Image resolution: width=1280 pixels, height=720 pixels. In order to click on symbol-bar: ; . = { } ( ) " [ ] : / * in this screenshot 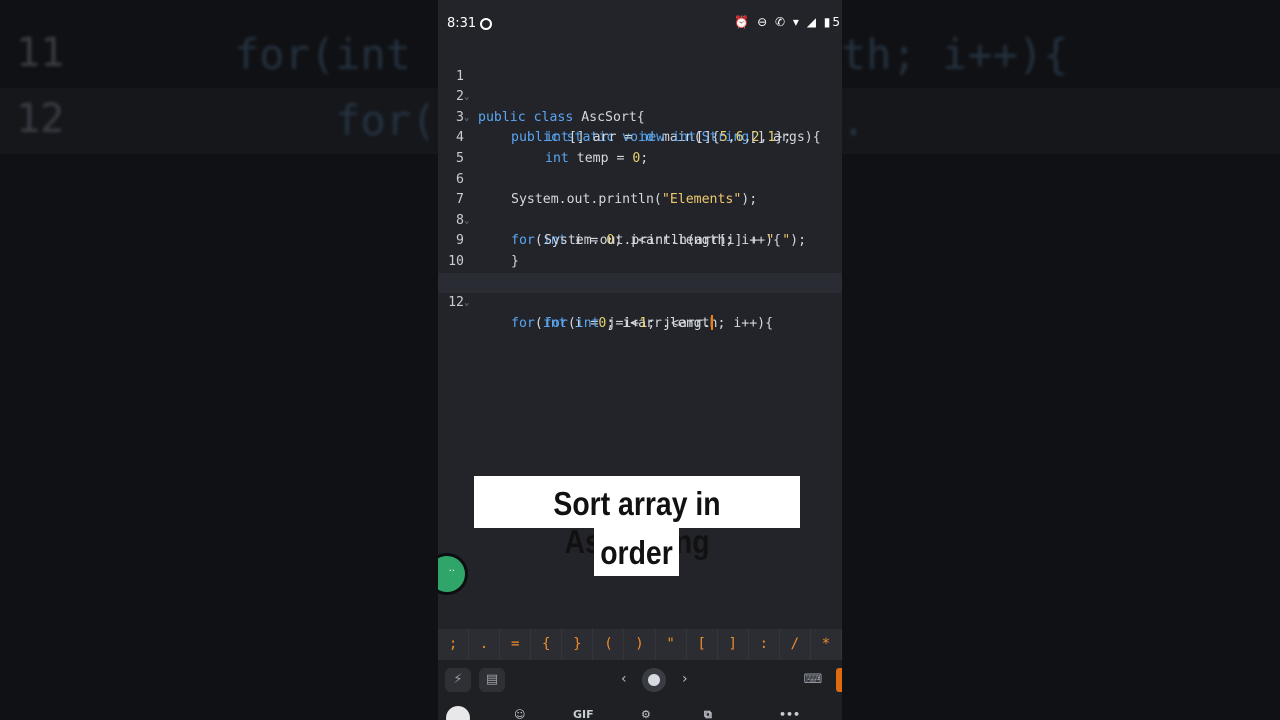, I will do `click(640, 644)`.